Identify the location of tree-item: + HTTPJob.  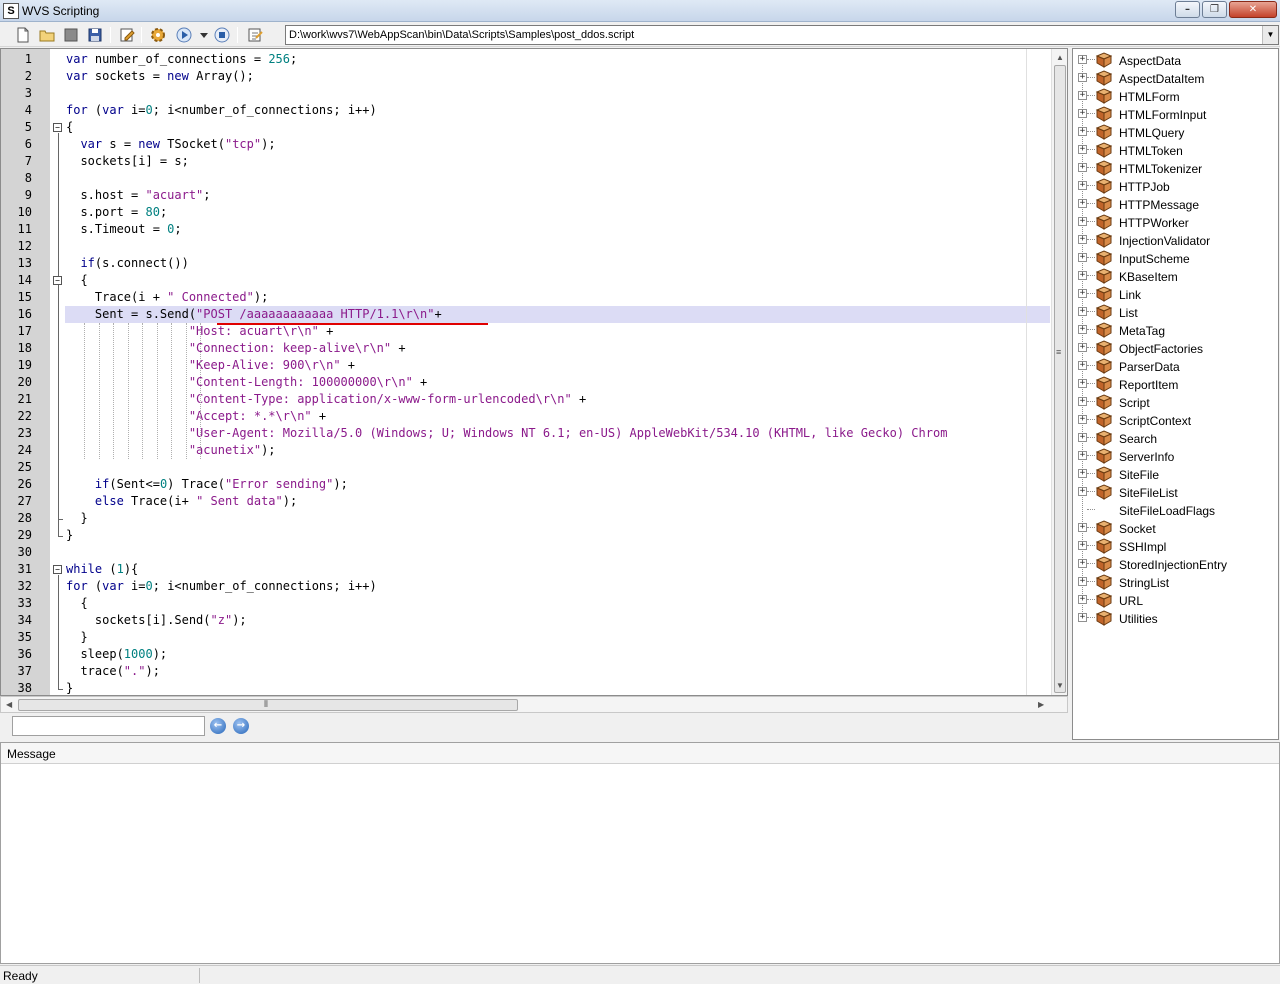
(1175, 186).